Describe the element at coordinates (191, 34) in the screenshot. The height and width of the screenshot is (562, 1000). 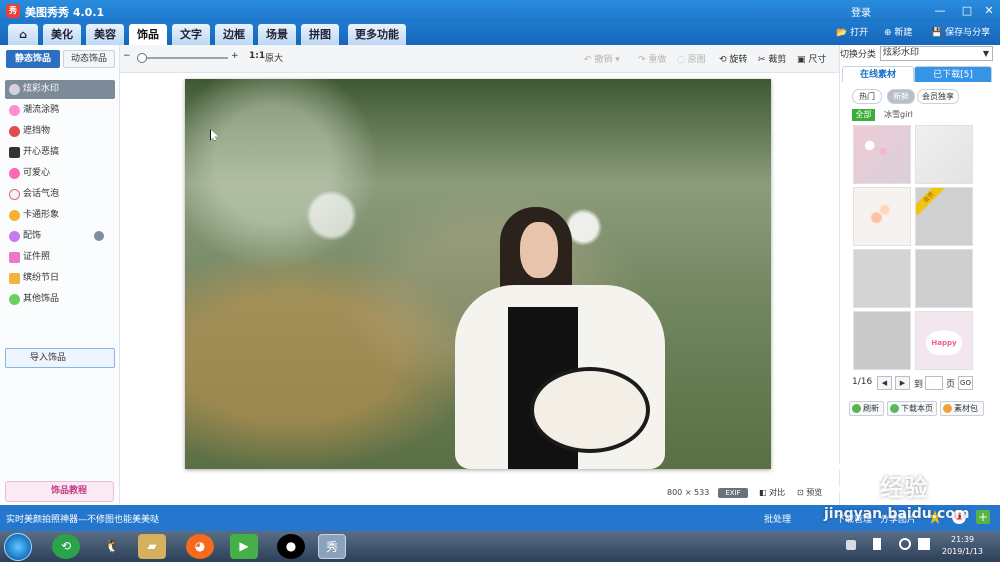
I see `tab-text: 文字` at that location.